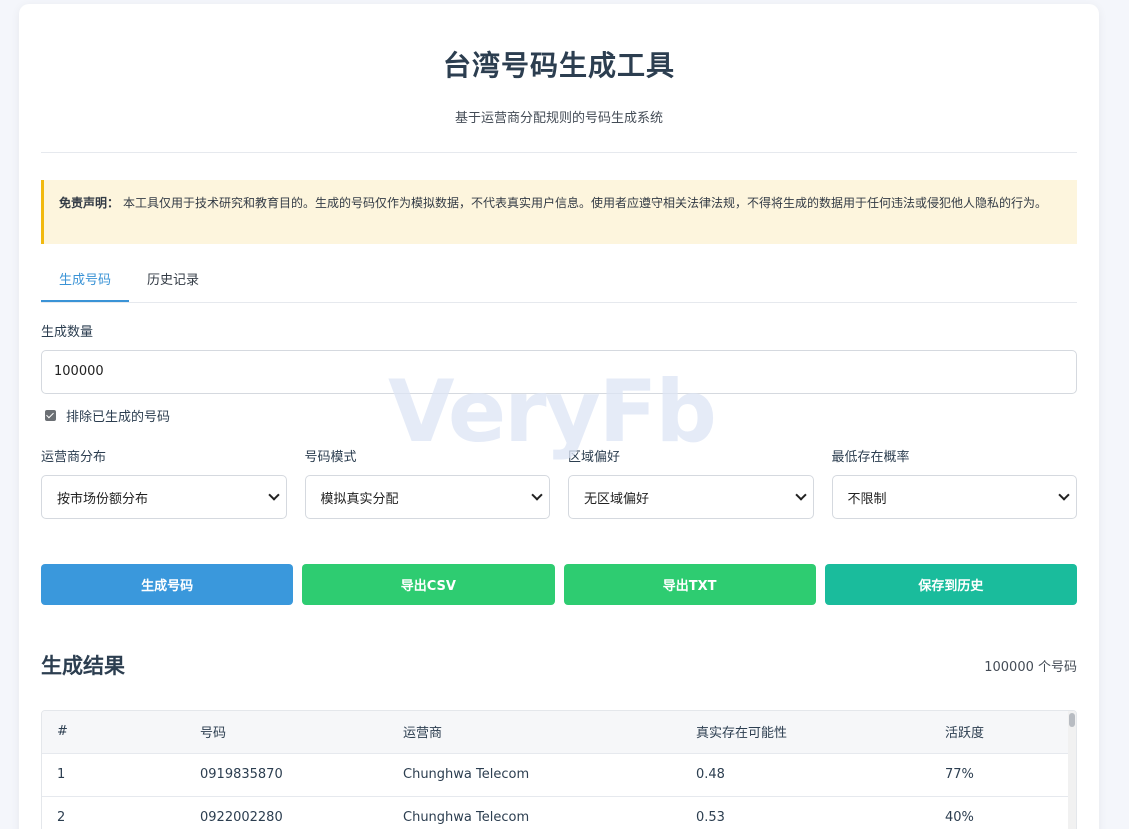 Image resolution: width=1129 pixels, height=829 pixels. What do you see at coordinates (113, 732) in the screenshot?
I see `column-header: #` at bounding box center [113, 732].